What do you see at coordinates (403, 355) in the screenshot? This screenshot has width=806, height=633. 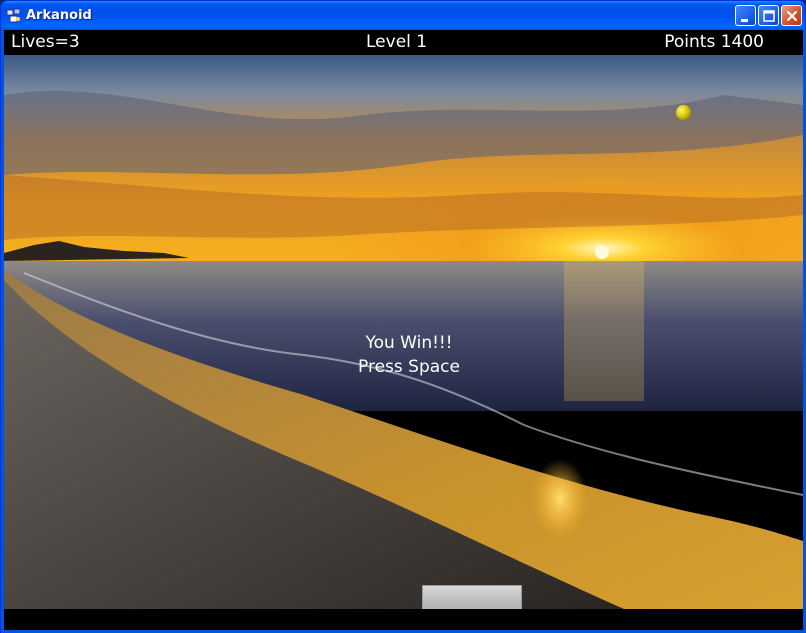 I see `win-message: You Win!!! Press Space` at bounding box center [403, 355].